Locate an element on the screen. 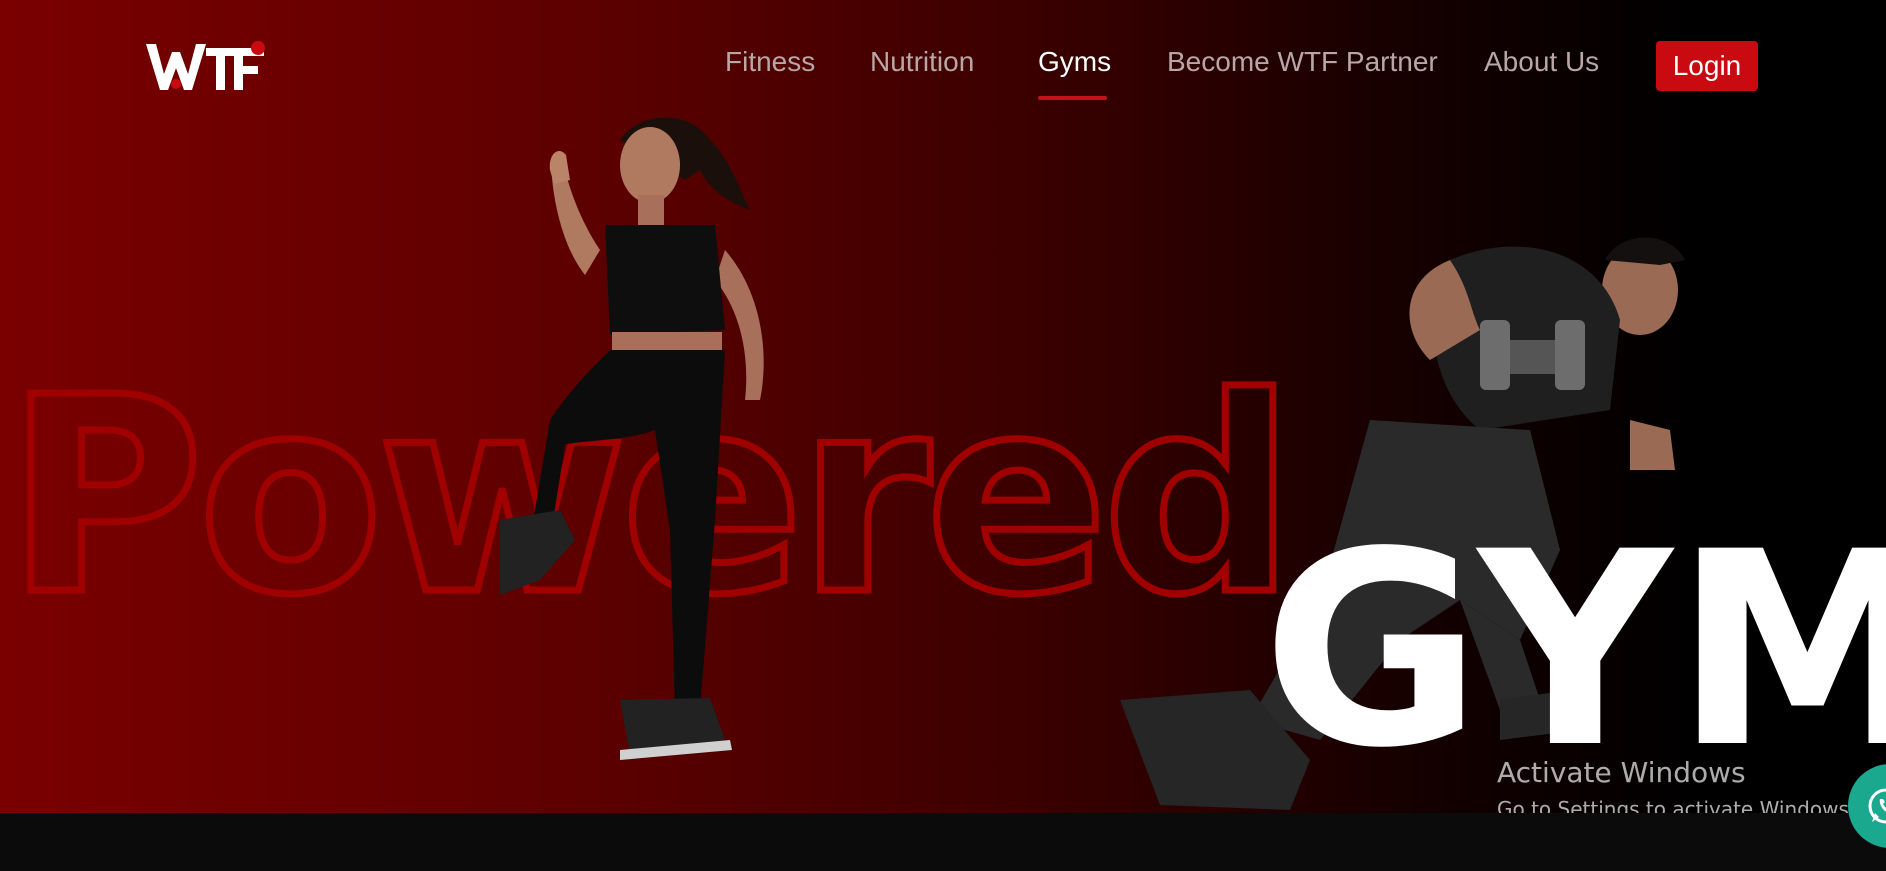  nav-item-nutrition: Nutrition is located at coordinates (922, 62).